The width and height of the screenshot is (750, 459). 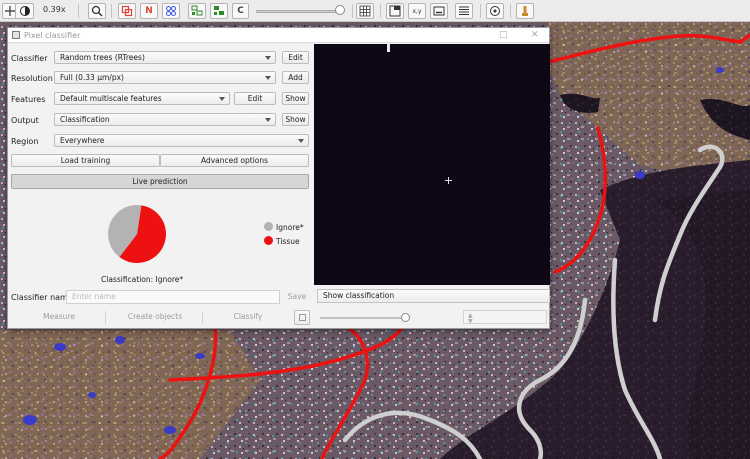 I want to click on show-tma-grid-button, so click(x=171, y=11).